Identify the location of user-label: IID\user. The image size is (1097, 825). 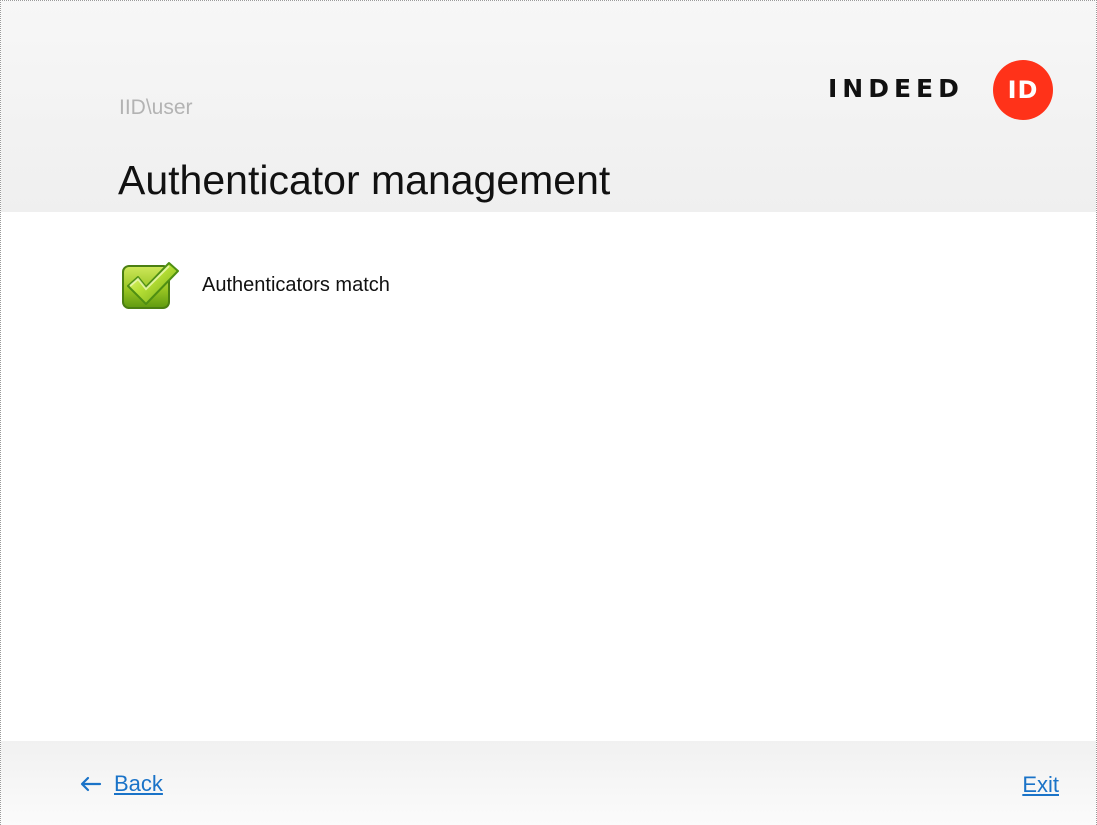
(156, 107).